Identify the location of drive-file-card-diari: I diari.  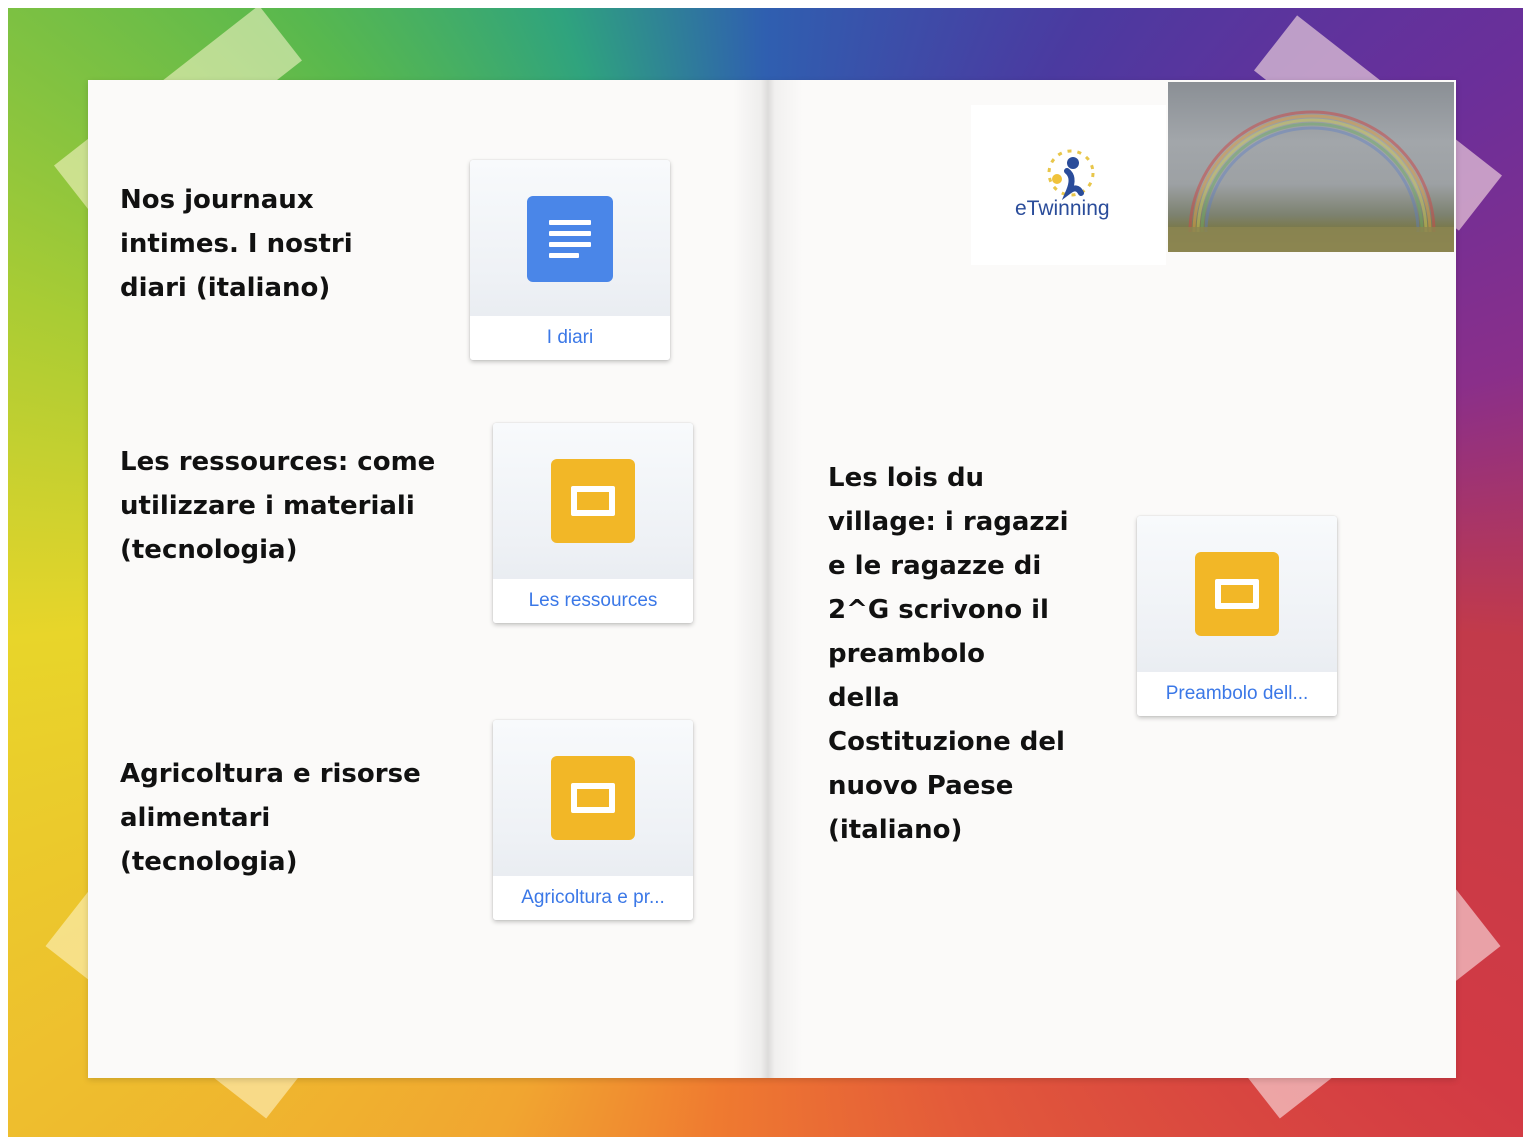
(570, 260).